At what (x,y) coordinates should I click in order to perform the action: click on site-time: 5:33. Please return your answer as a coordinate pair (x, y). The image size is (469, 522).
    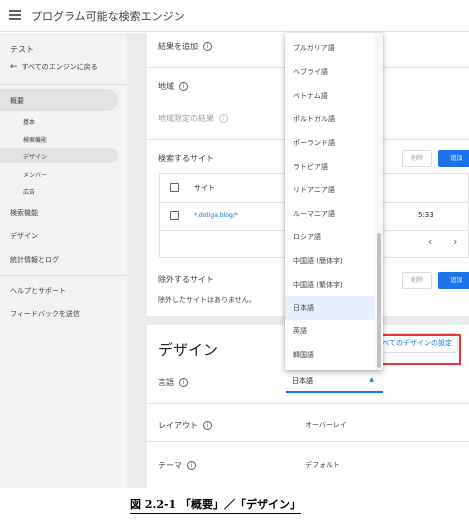
    Looking at the image, I should click on (426, 215).